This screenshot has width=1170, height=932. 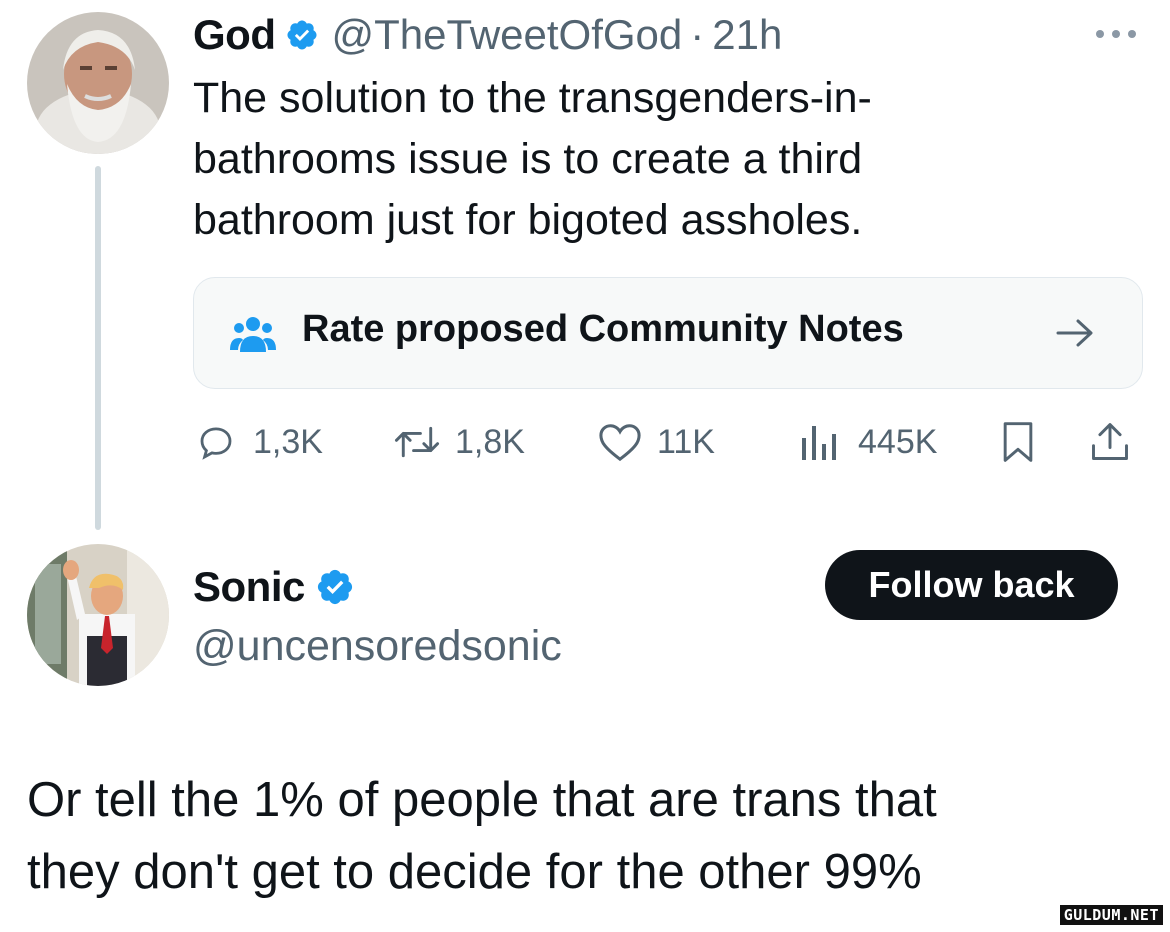 I want to click on views-button: 445K, so click(x=868, y=442).